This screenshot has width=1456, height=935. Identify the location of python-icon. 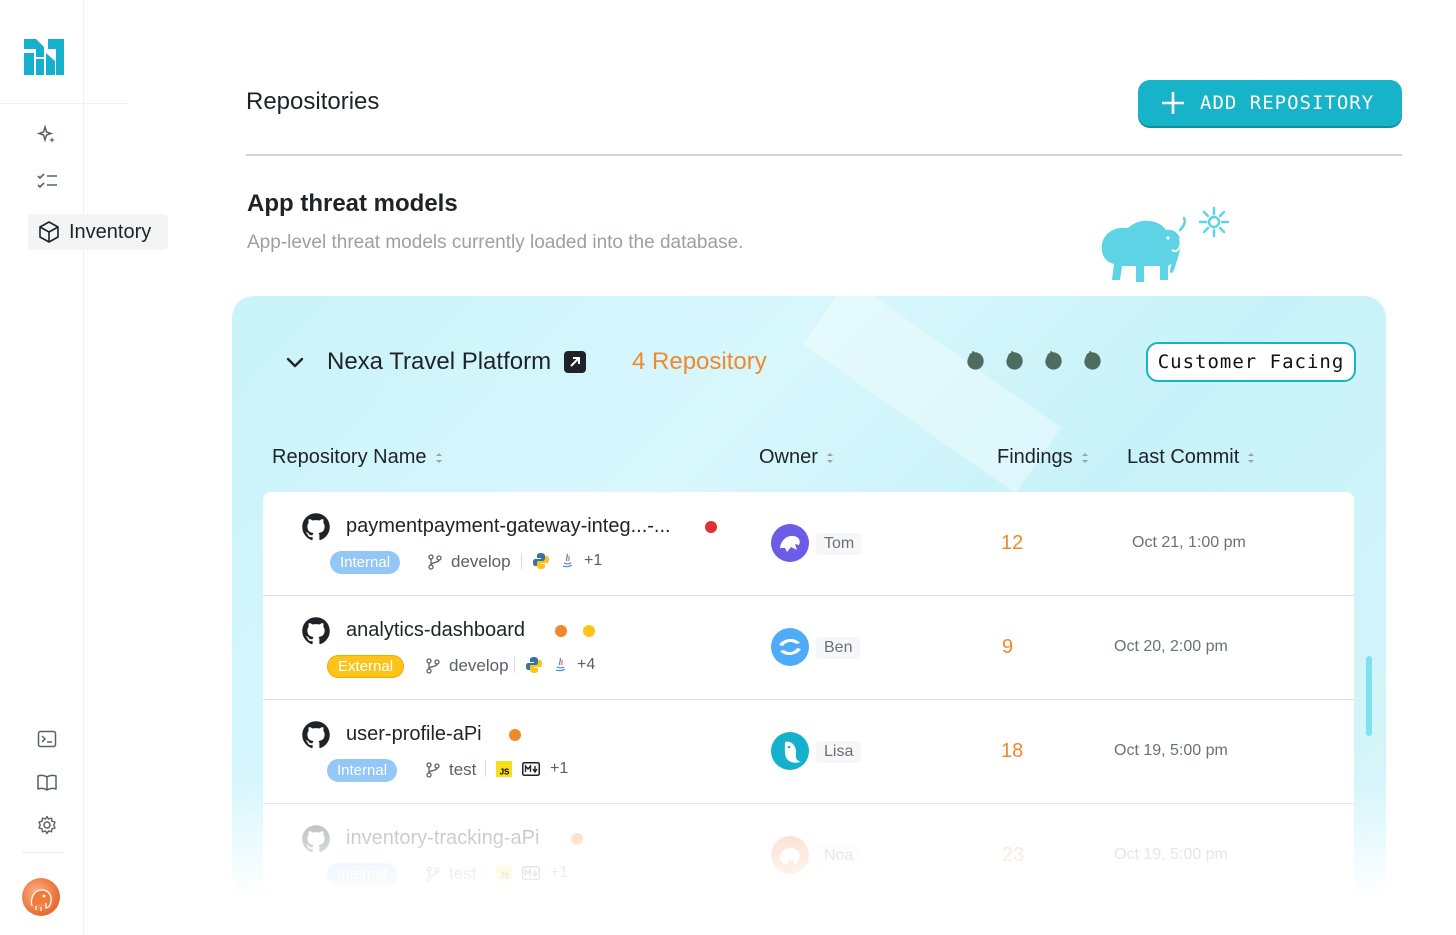
(541, 561).